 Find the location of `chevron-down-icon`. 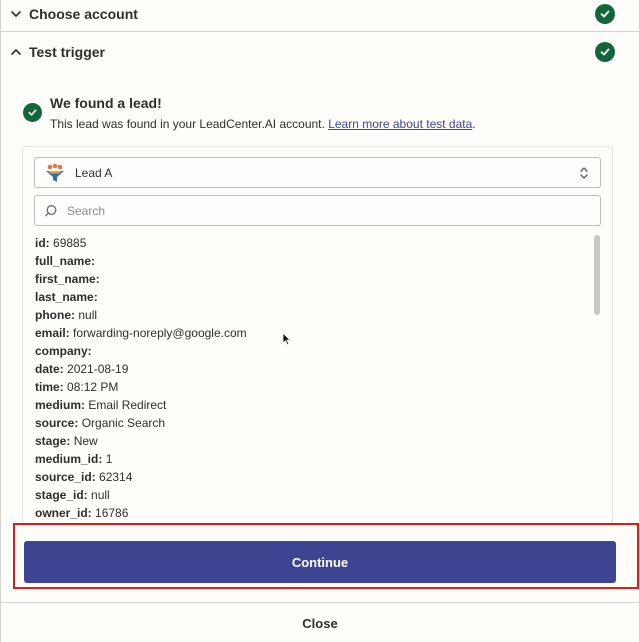

chevron-down-icon is located at coordinates (16, 14).